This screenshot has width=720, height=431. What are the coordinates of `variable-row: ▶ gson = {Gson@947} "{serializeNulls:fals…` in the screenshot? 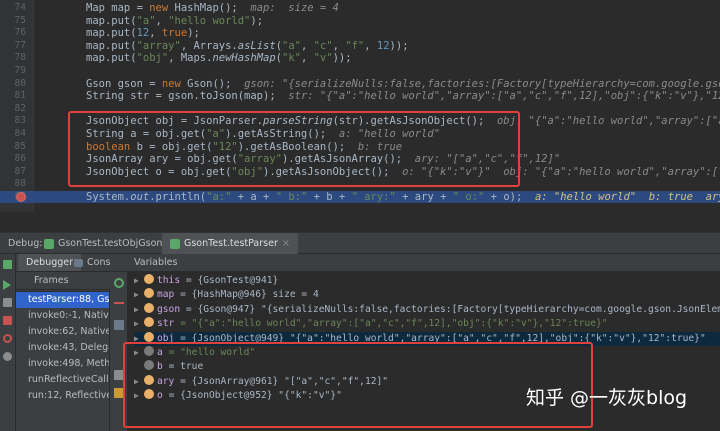 It's located at (427, 309).